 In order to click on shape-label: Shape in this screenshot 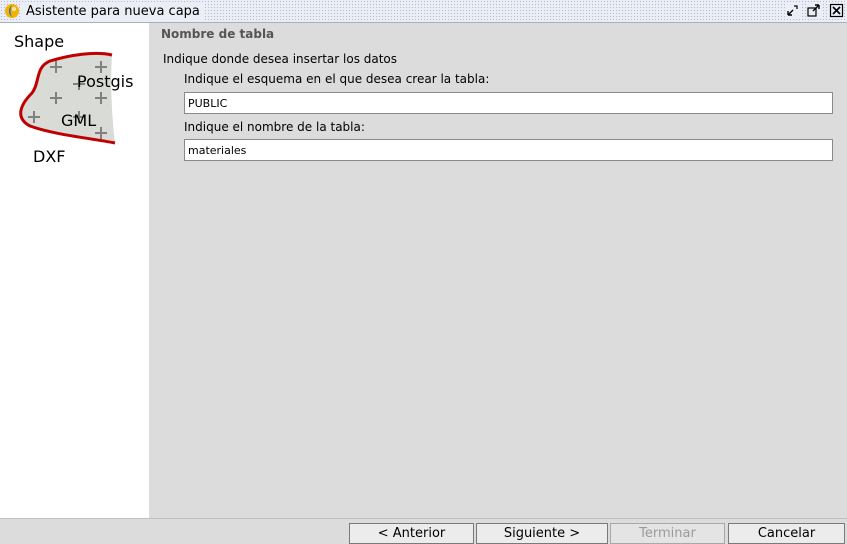, I will do `click(39, 41)`.